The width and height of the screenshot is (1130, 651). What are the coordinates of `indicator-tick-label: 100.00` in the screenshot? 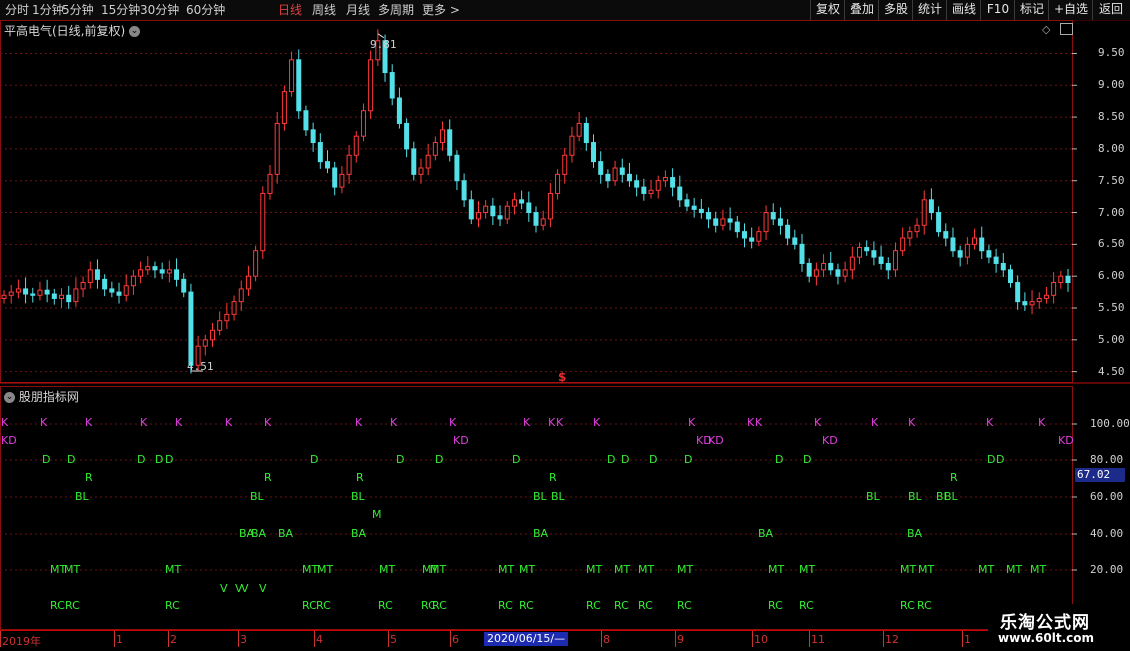 It's located at (1110, 423).